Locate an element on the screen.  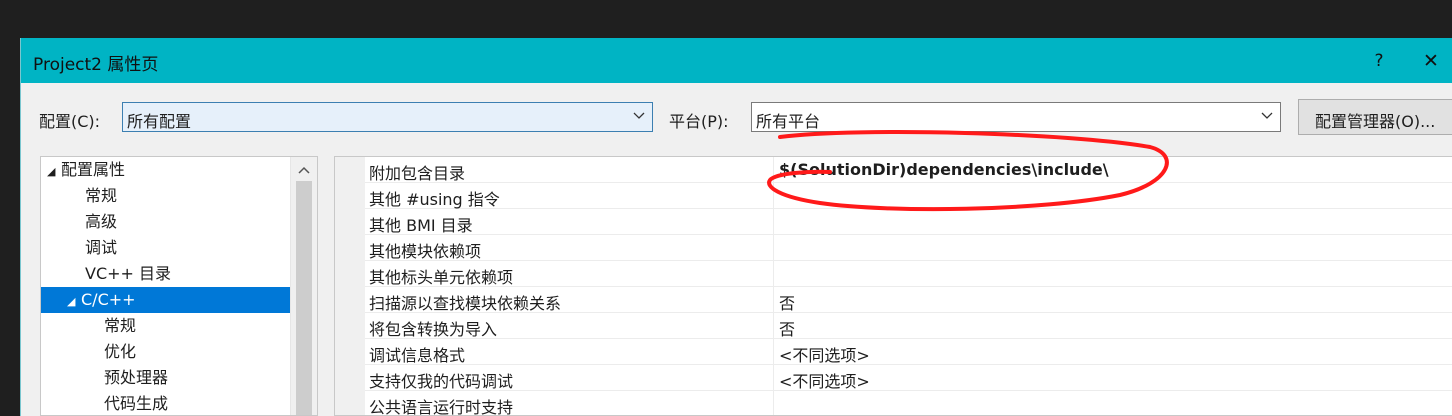
tree-item-code-generation: 代码生成 is located at coordinates (136, 403).